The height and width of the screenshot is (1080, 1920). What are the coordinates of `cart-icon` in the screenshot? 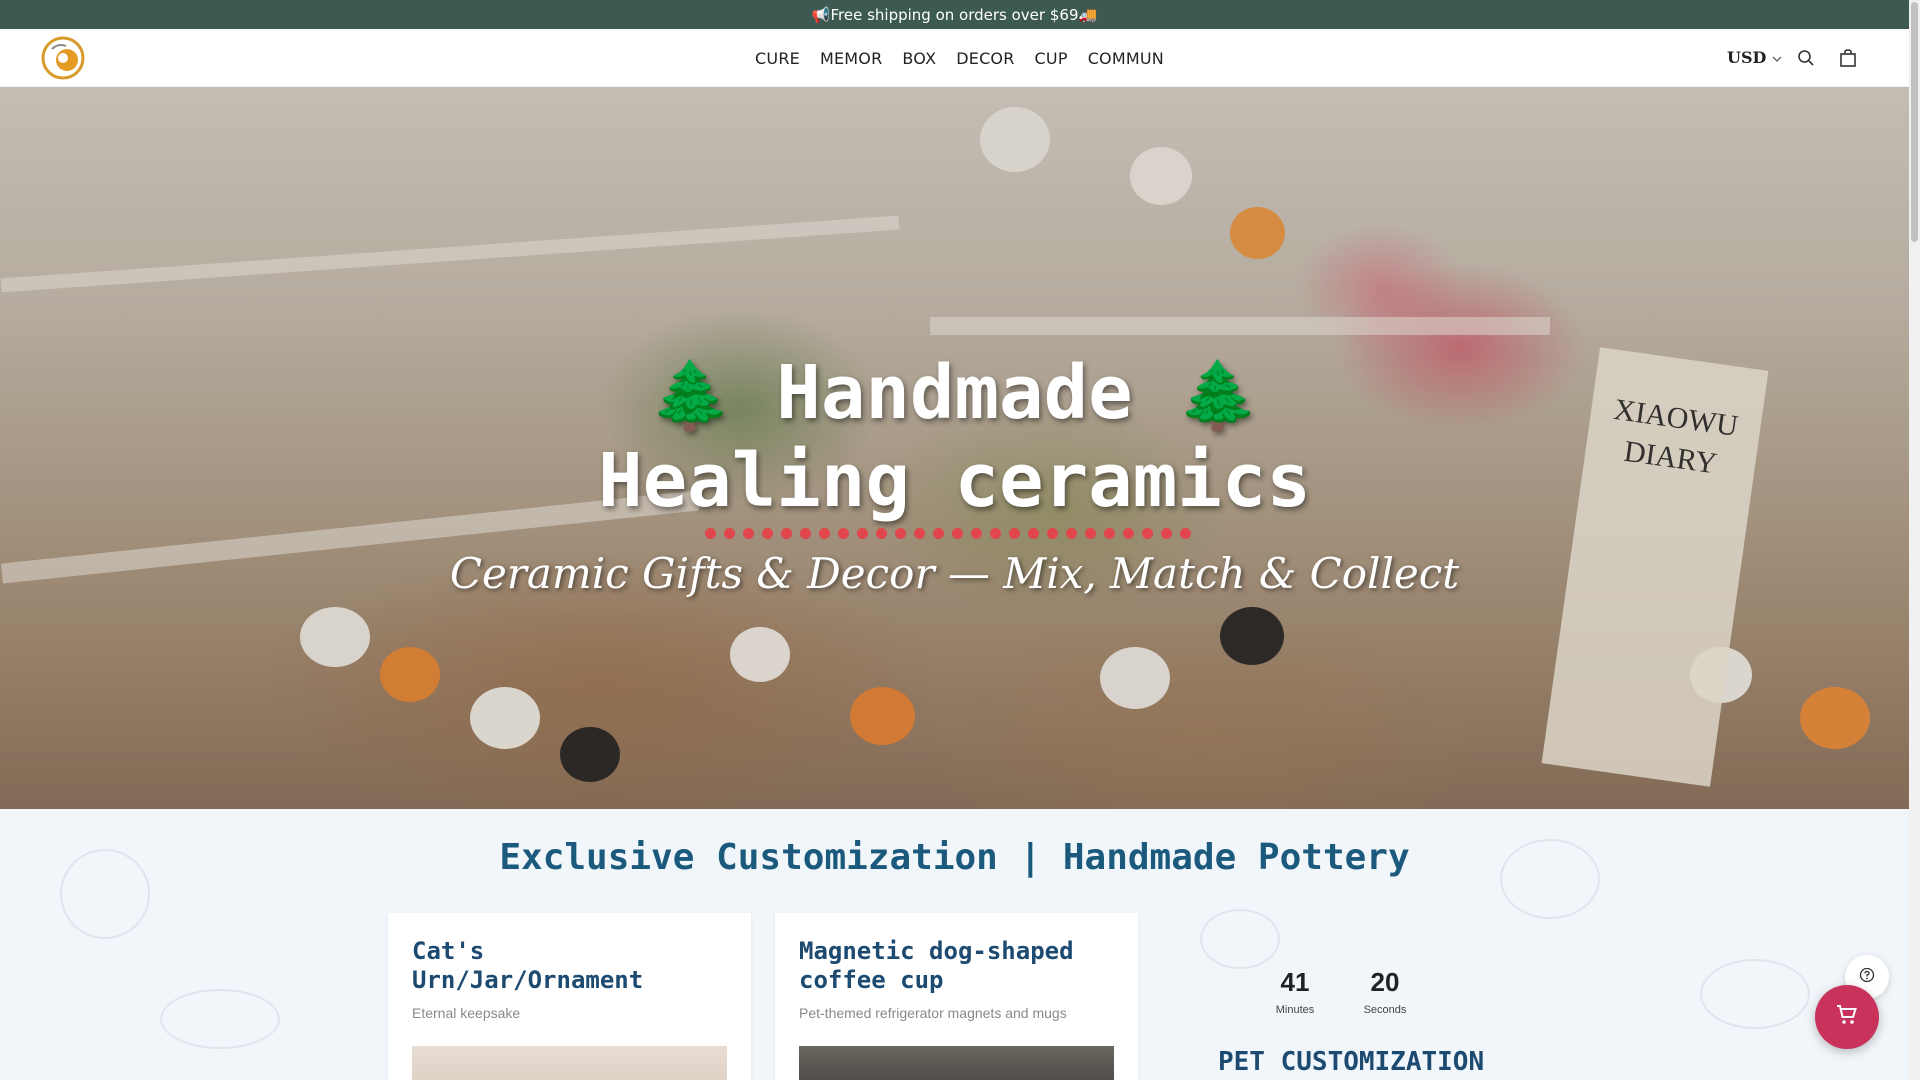 It's located at (1847, 1017).